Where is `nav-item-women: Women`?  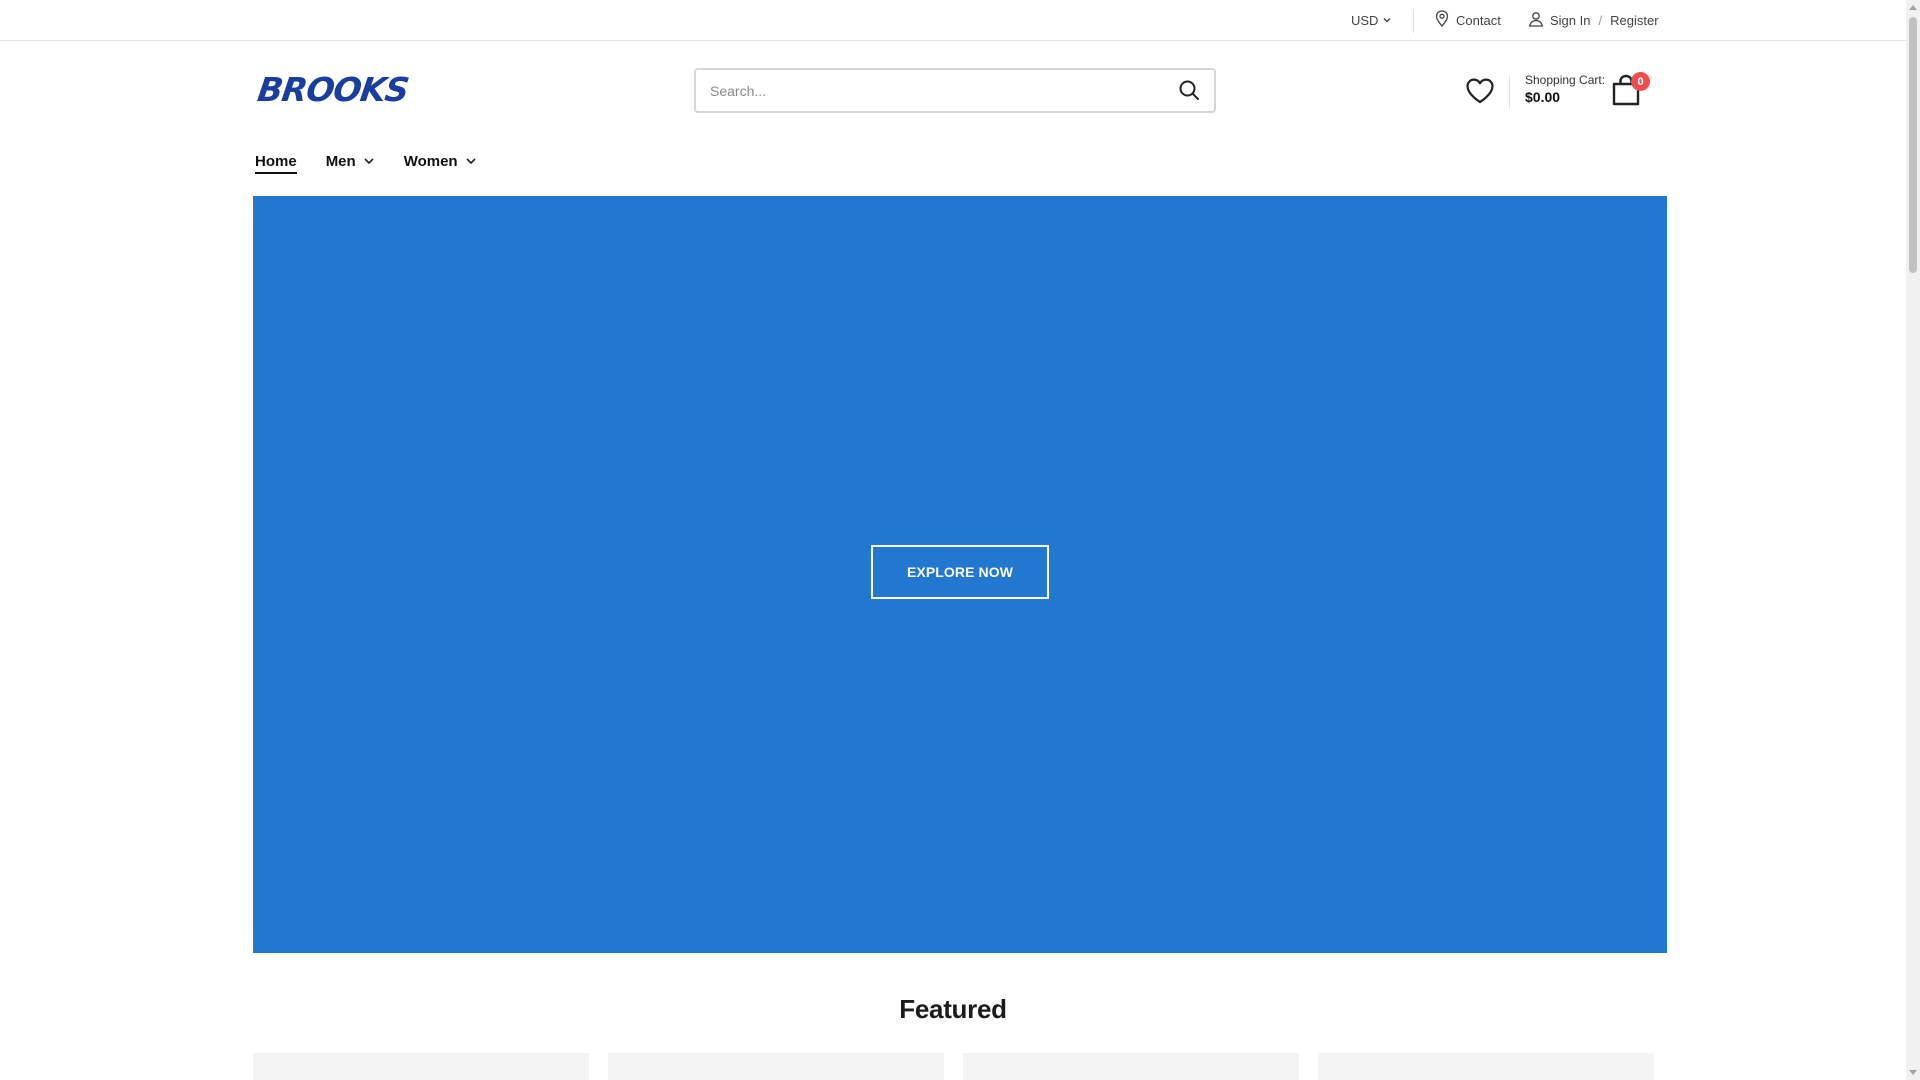 nav-item-women: Women is located at coordinates (440, 161).